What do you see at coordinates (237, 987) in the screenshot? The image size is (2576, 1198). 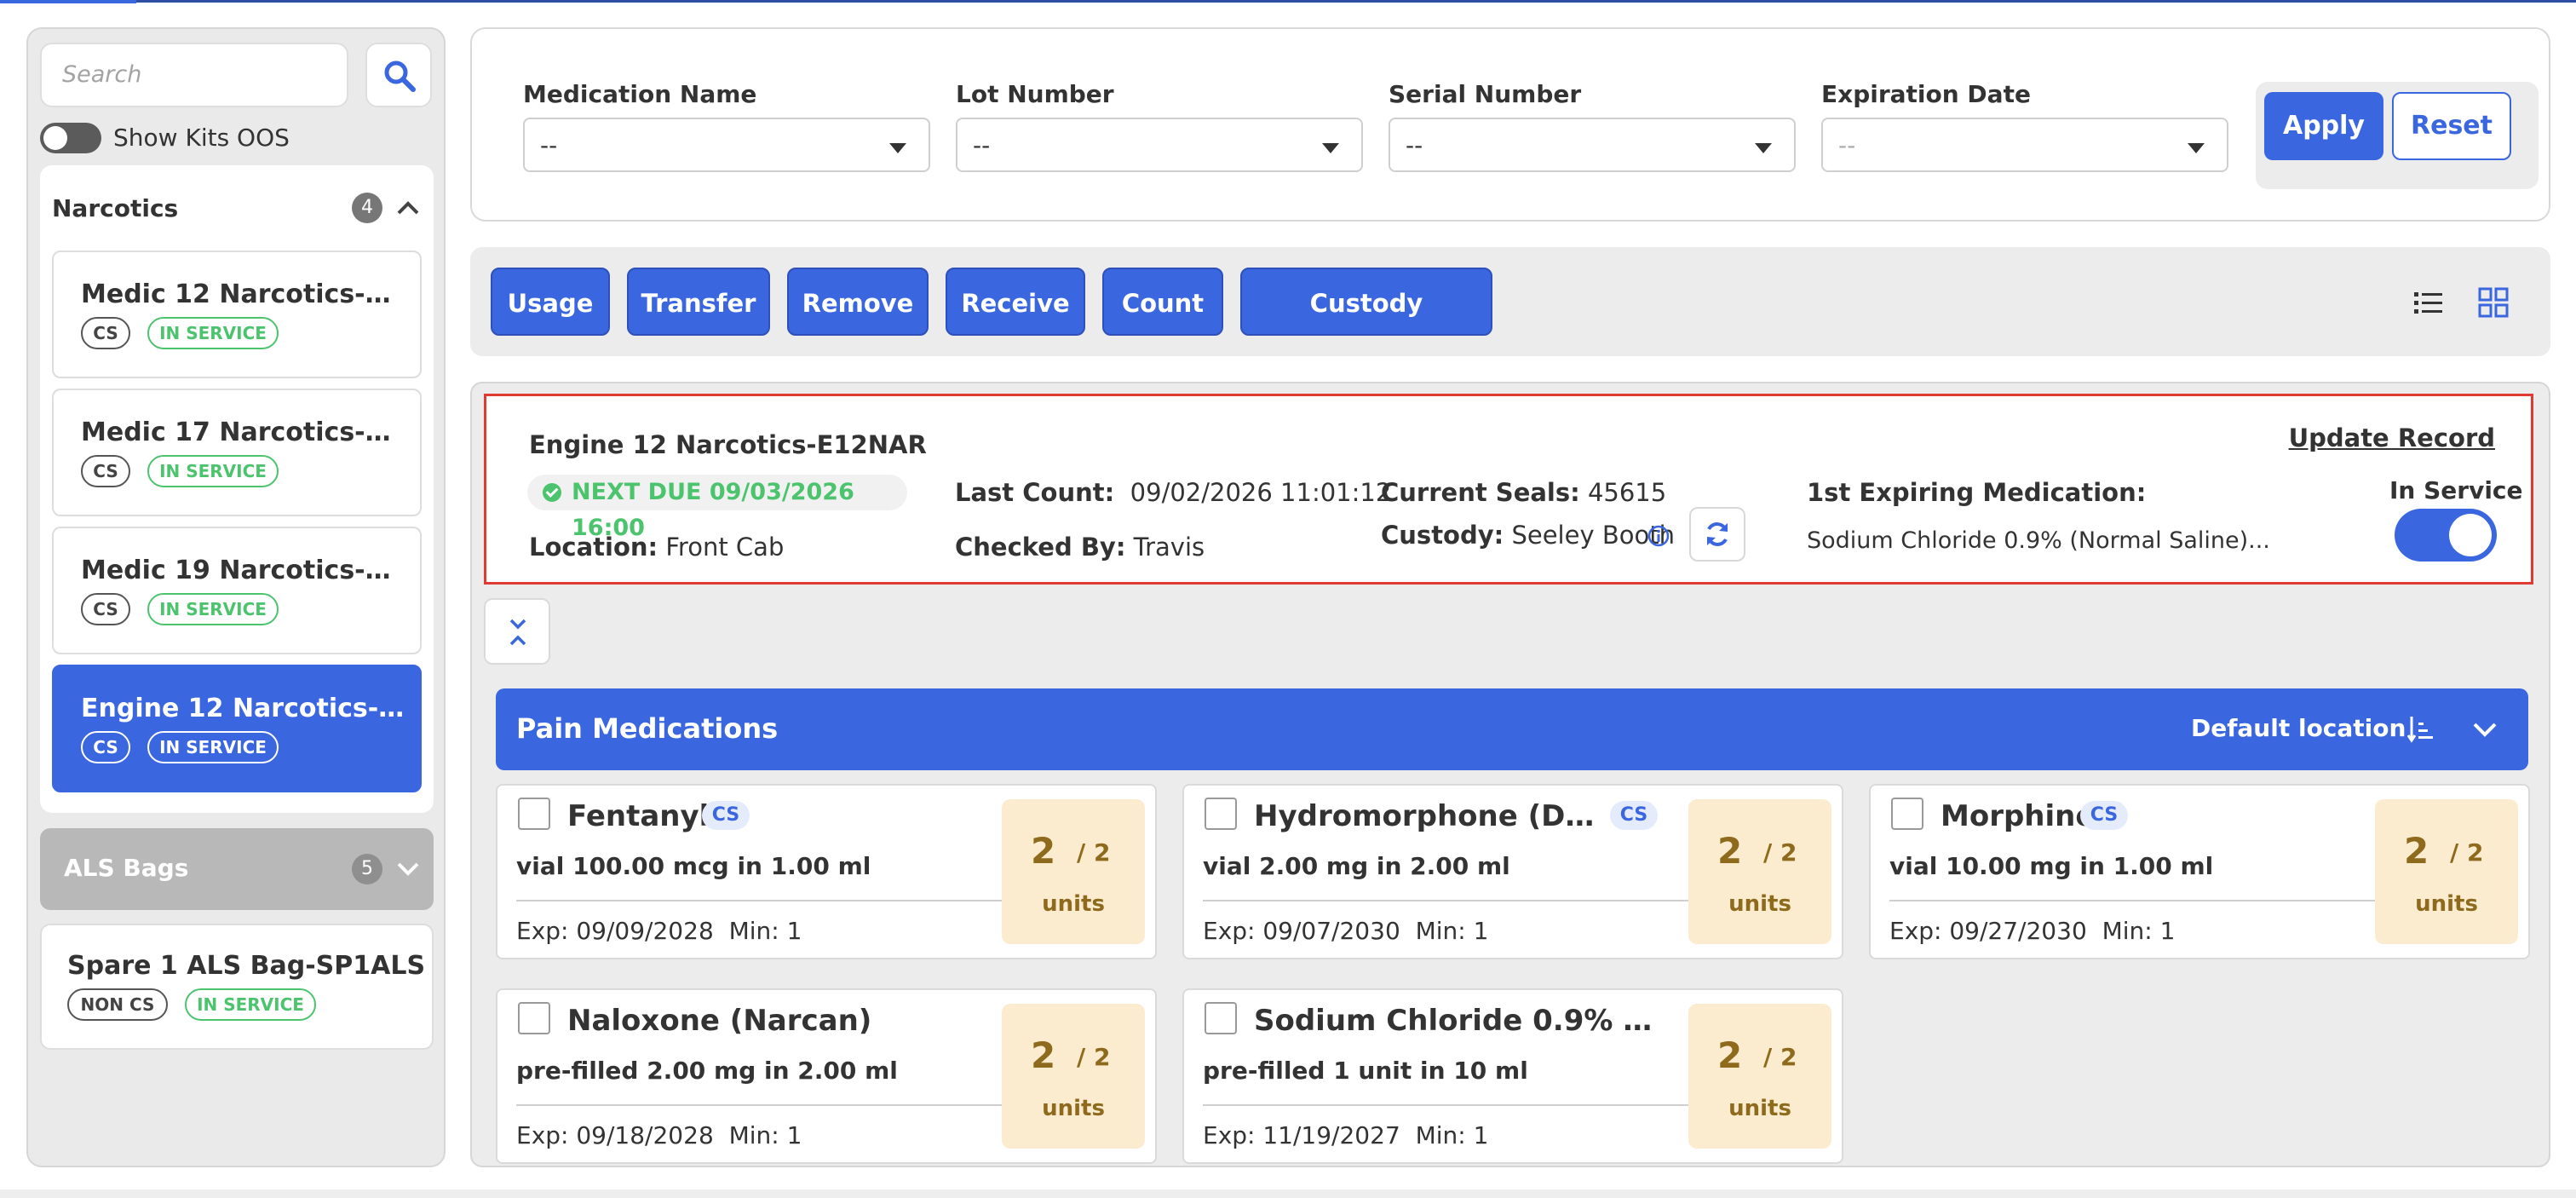 I see `kit-item: Spare 1 ALS Bag-SP1ALS NON CS IN SERVICE` at bounding box center [237, 987].